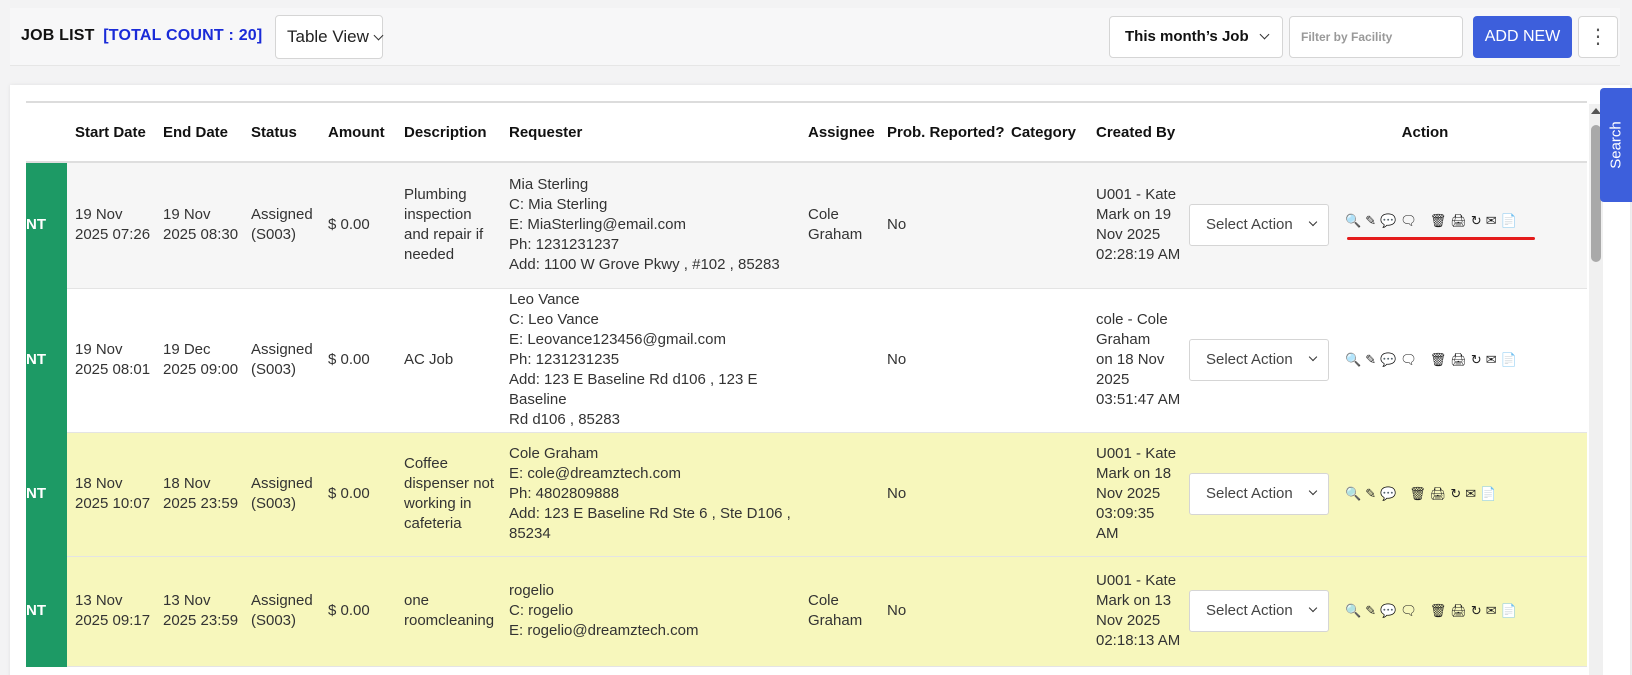 The height and width of the screenshot is (675, 1632). Describe the element at coordinates (448, 133) in the screenshot. I see `column-header-description: Description` at that location.